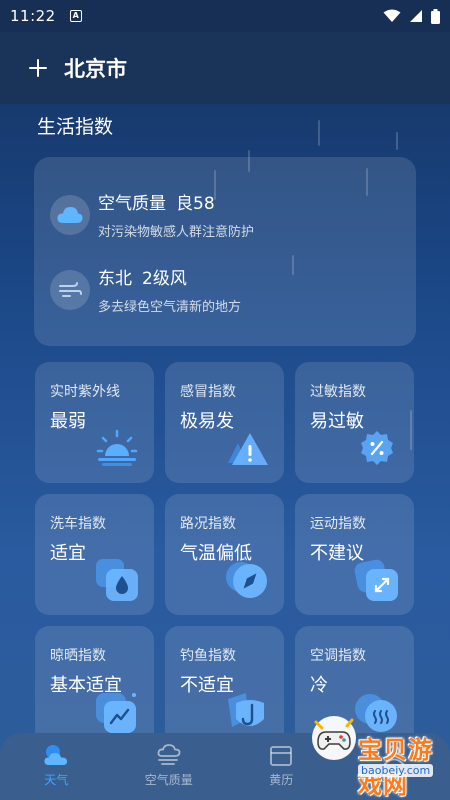  Describe the element at coordinates (224, 422) in the screenshot. I see `cold-index-card: 感冒指数 极易发` at that location.